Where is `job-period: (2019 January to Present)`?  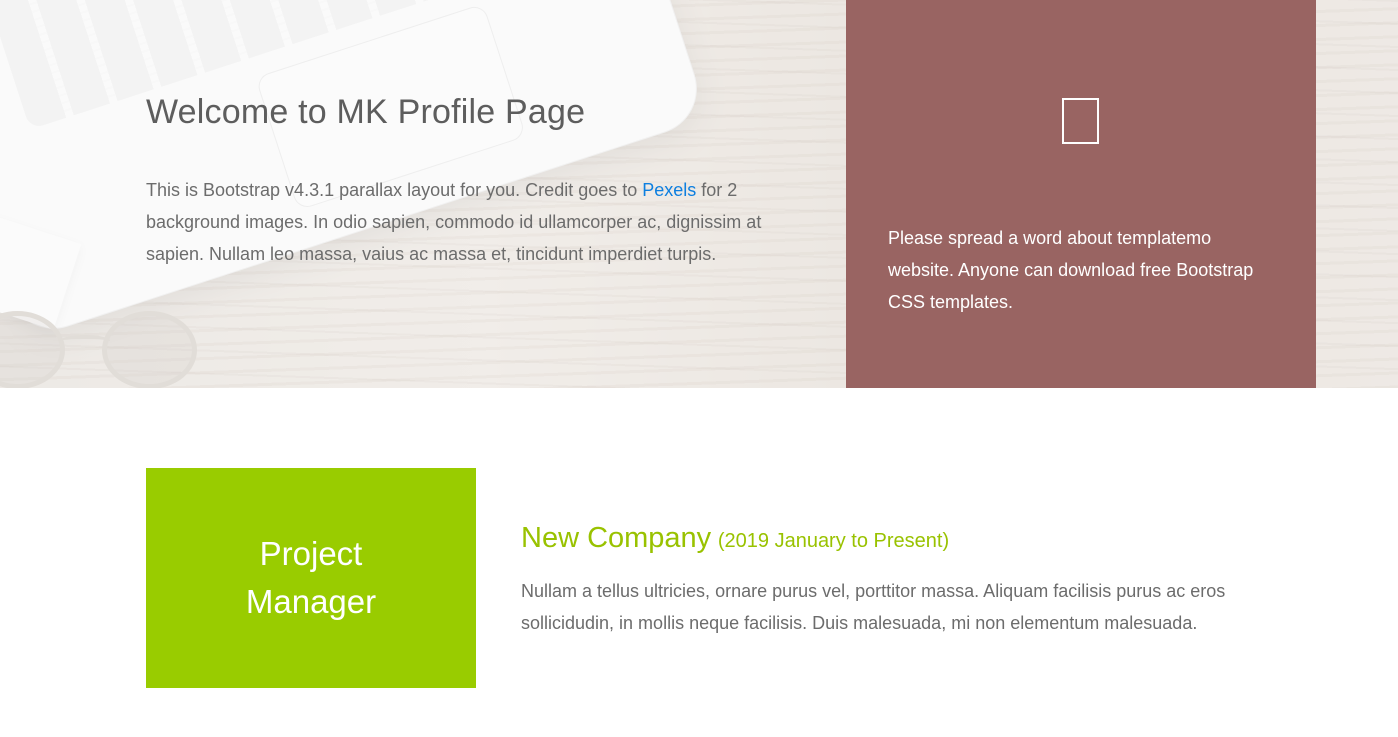
job-period: (2019 January to Present) is located at coordinates (833, 541).